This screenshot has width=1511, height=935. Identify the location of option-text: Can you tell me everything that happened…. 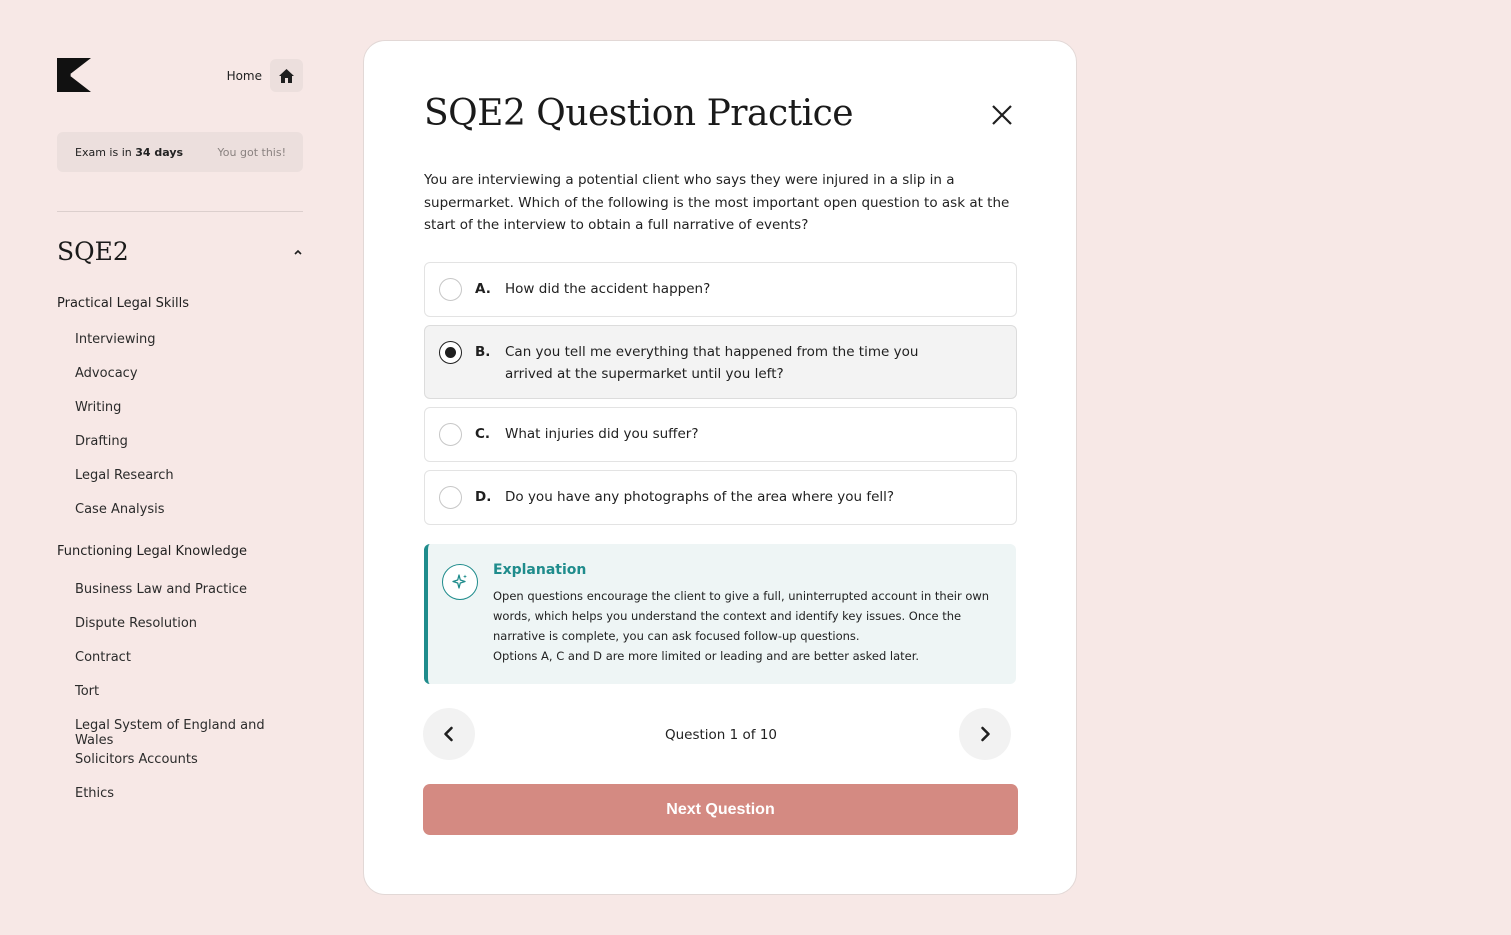
(712, 363).